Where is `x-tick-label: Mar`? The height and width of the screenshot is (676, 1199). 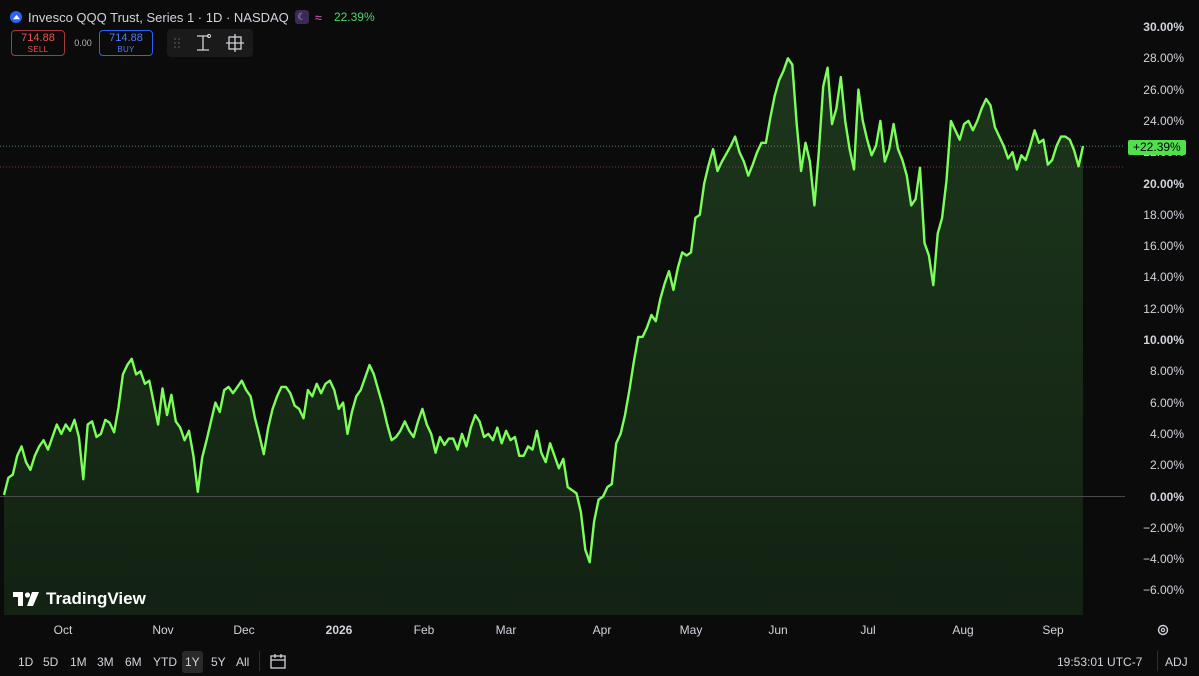
x-tick-label: Mar is located at coordinates (506, 630).